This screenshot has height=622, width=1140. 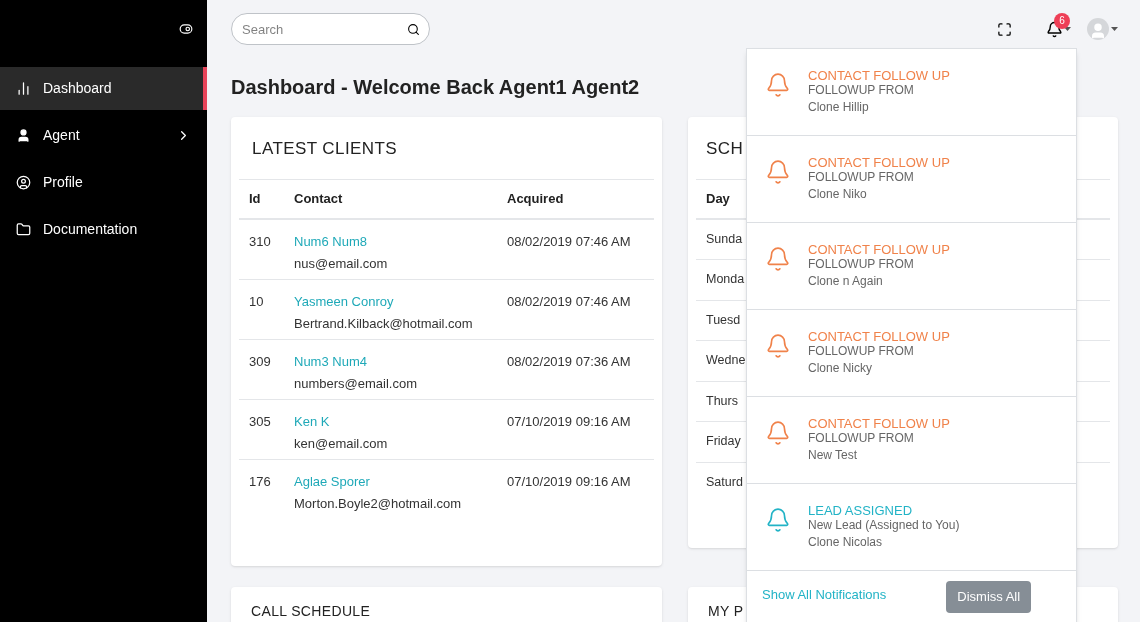 What do you see at coordinates (23, 88) in the screenshot?
I see `bar-chart-icon` at bounding box center [23, 88].